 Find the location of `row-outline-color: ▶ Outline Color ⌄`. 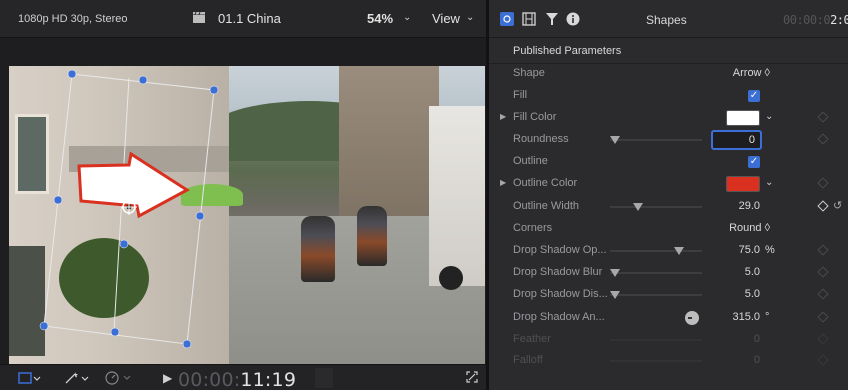

row-outline-color: ▶ Outline Color ⌄ is located at coordinates (668, 184).